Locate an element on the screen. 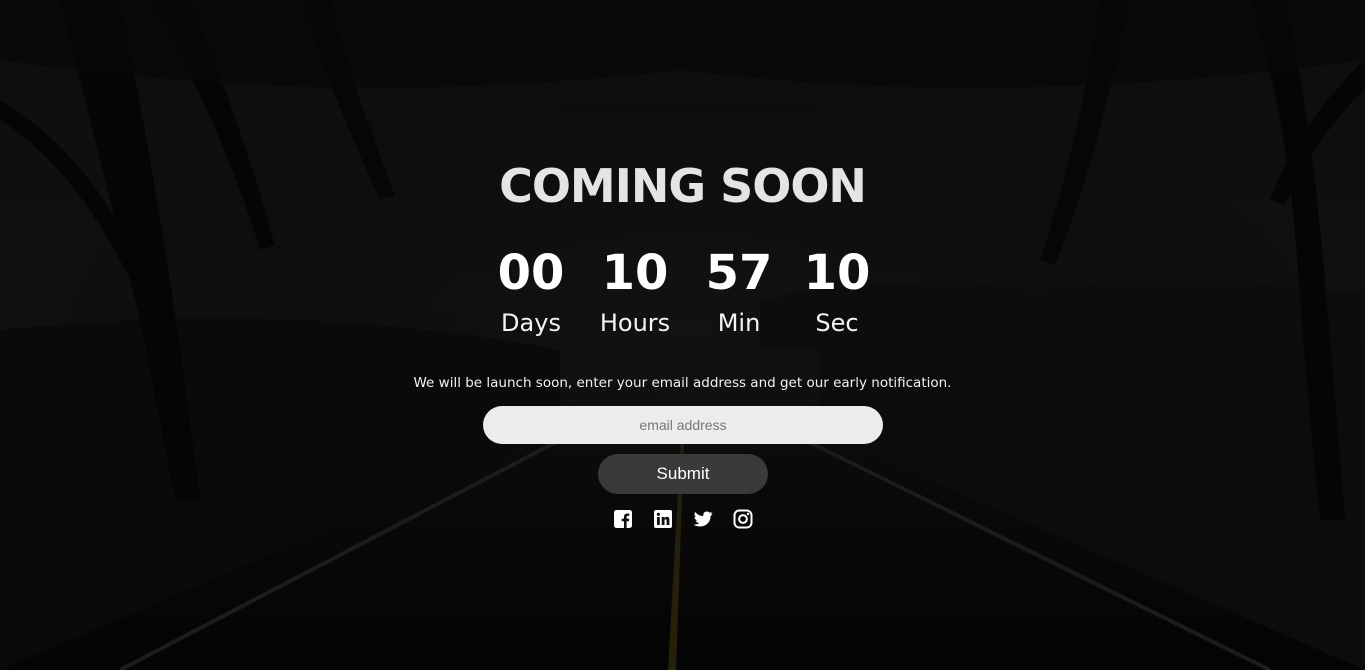  facebook-icon is located at coordinates (623, 519).